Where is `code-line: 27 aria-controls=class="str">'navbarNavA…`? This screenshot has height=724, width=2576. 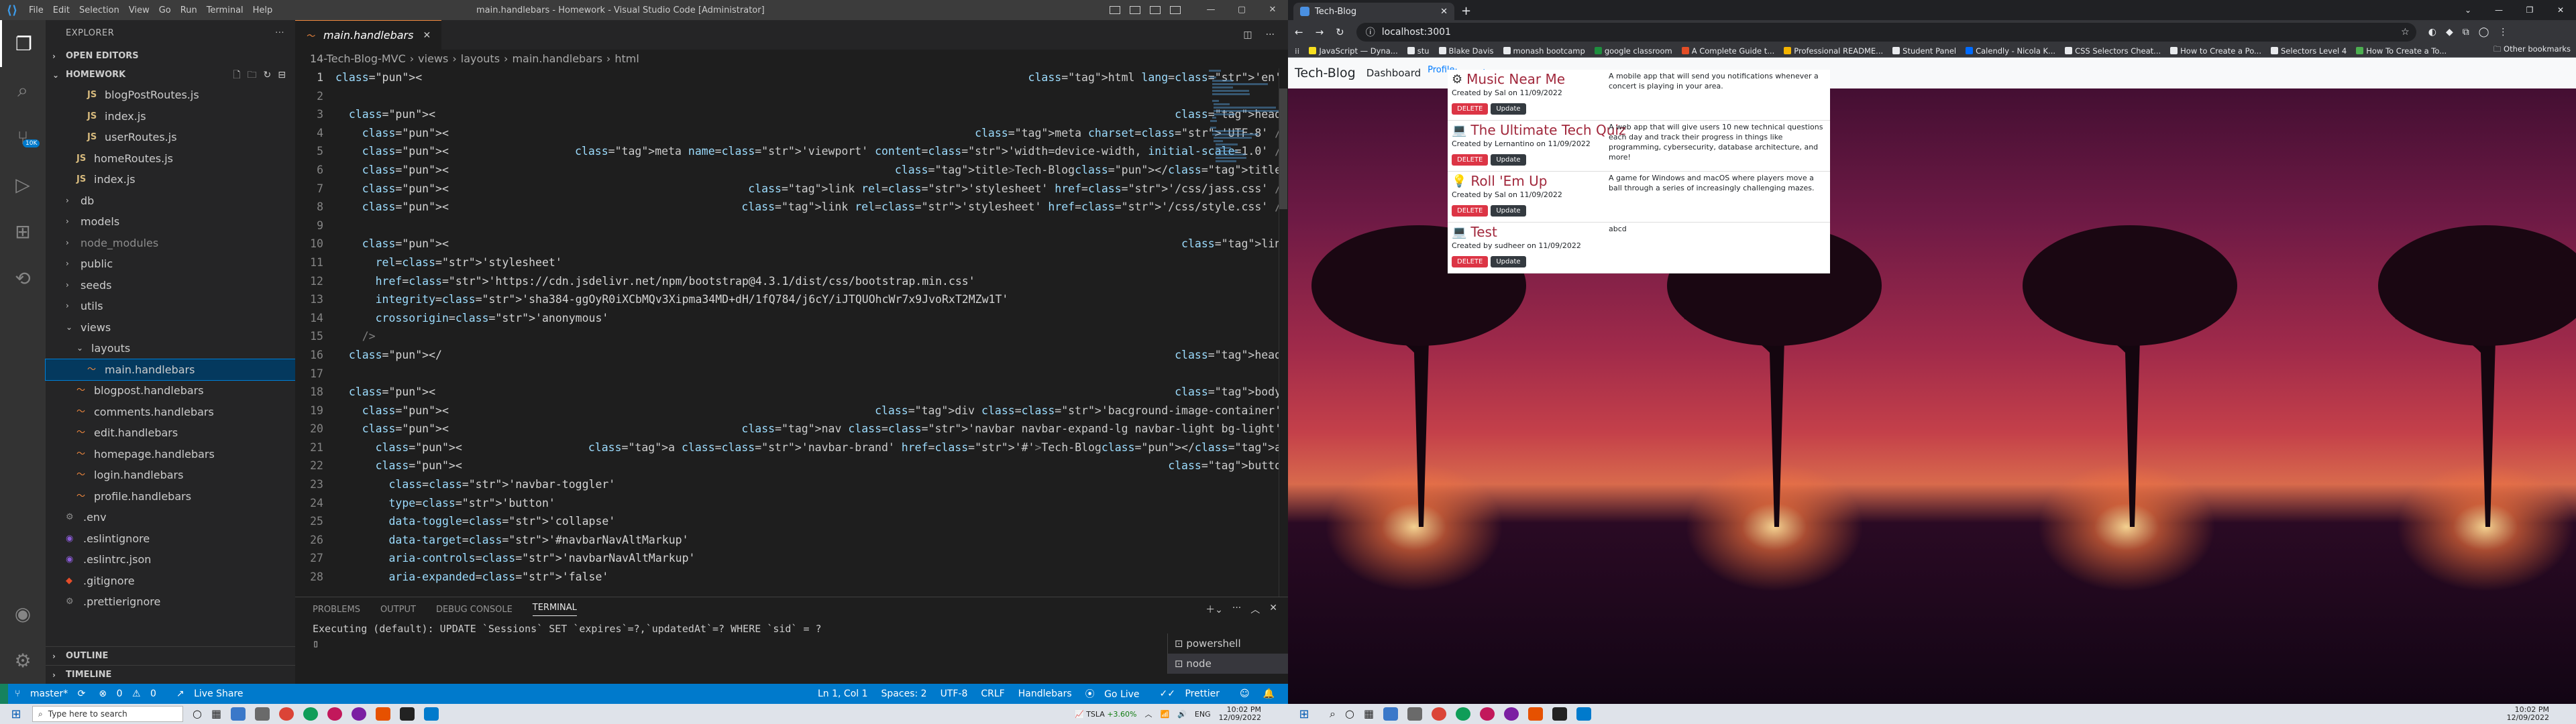 code-line: 27 aria-controls=class="str">'navbarNavA… is located at coordinates (791, 558).